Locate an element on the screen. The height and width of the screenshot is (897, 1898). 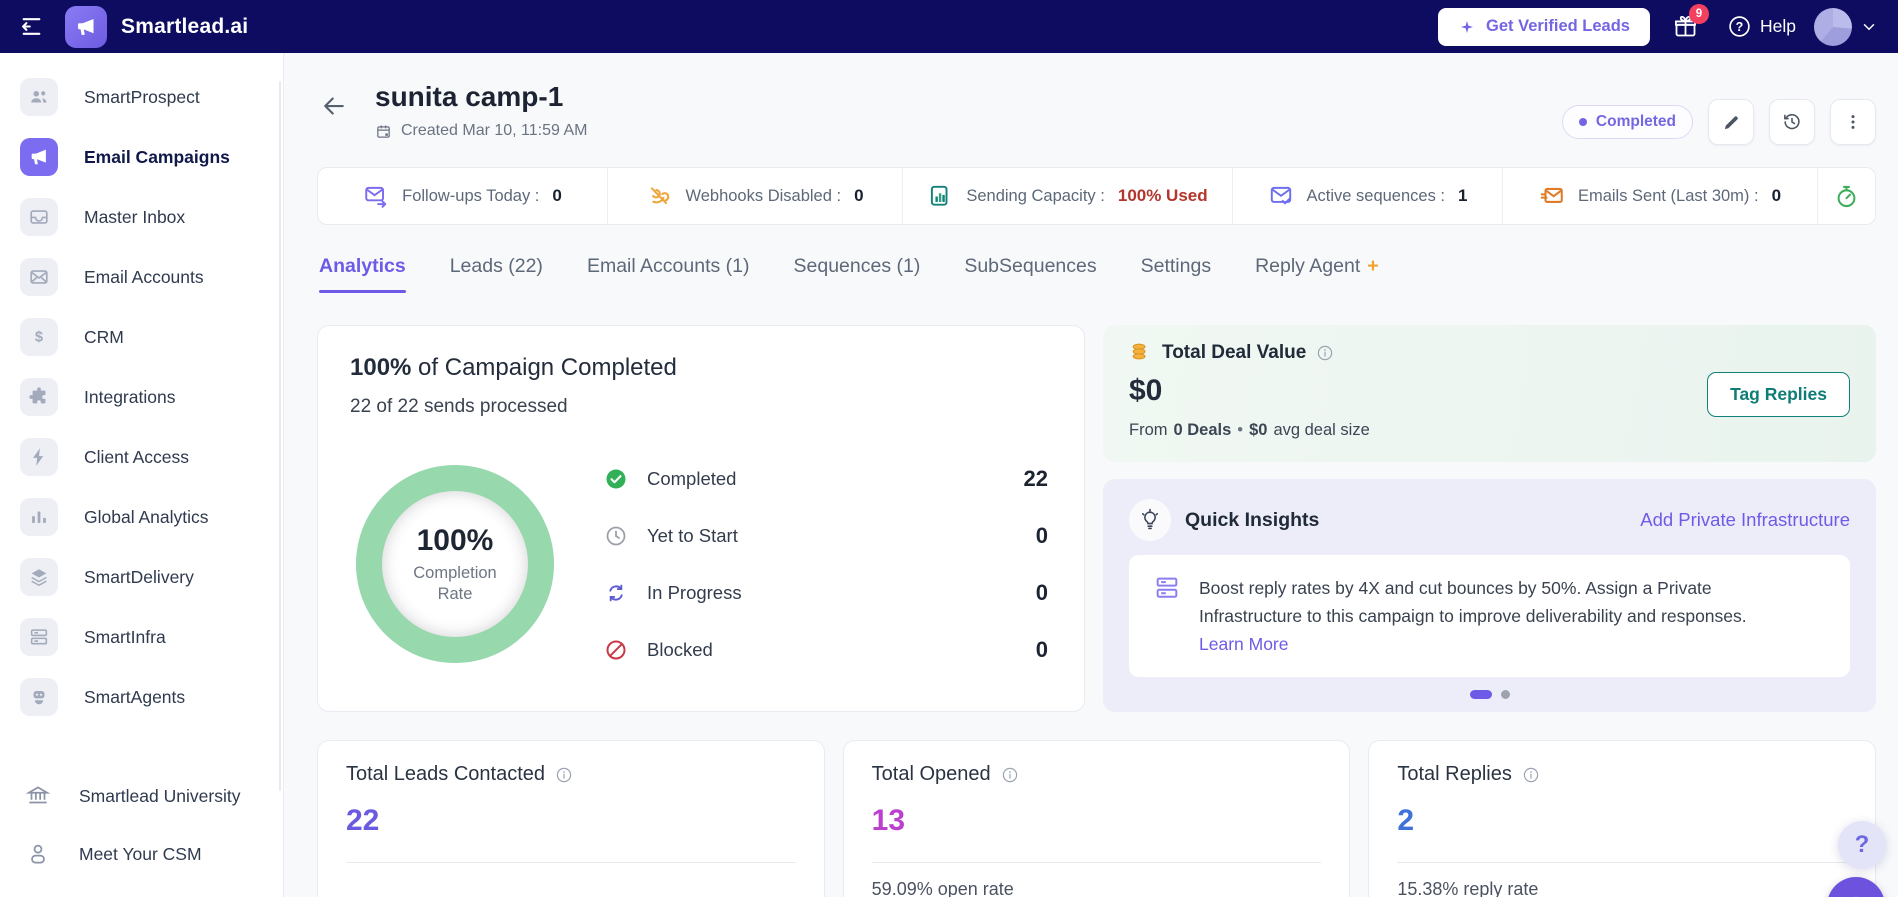
total-leads-contacted-card: Total Leads Contacted 22 is located at coordinates (571, 818).